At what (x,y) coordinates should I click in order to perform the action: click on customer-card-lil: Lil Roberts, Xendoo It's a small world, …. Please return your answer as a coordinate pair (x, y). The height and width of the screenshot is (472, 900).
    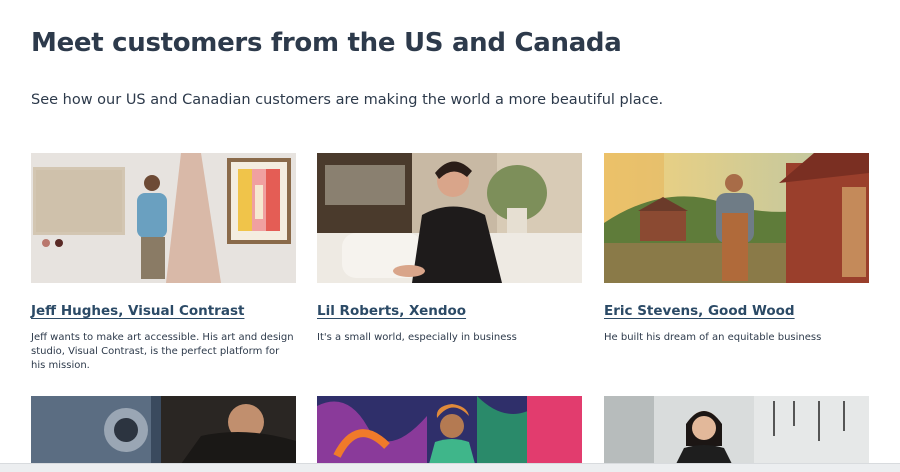
    Looking at the image, I should click on (449, 249).